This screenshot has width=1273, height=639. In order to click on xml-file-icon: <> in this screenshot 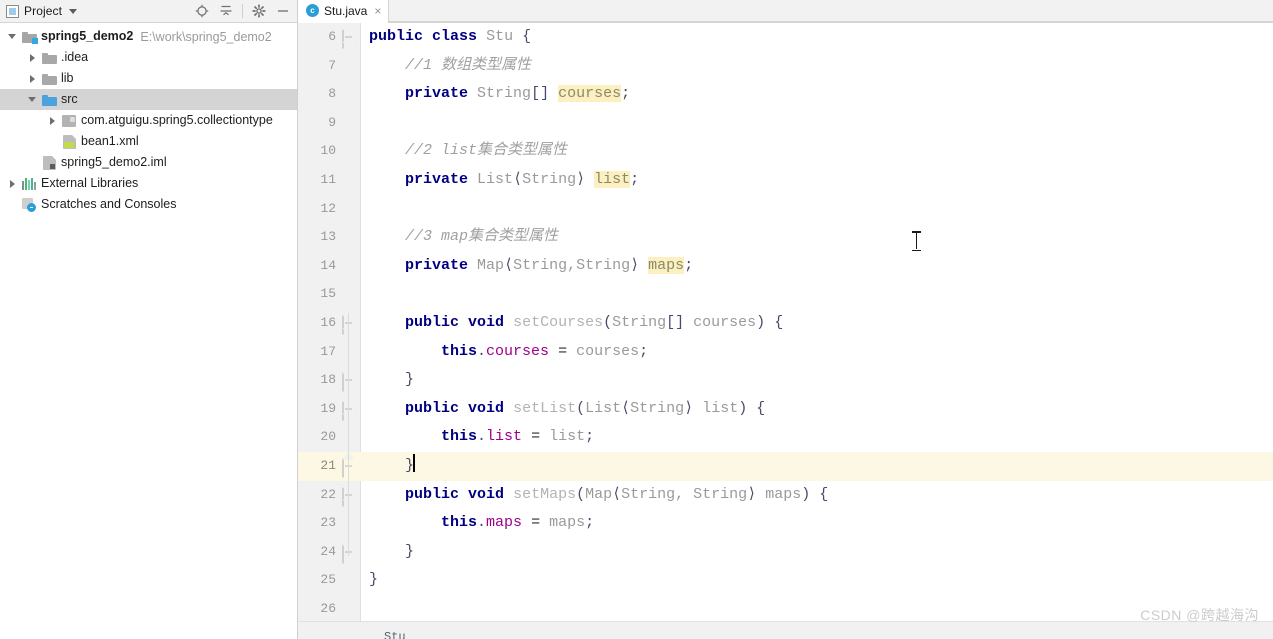, I will do `click(69, 141)`.